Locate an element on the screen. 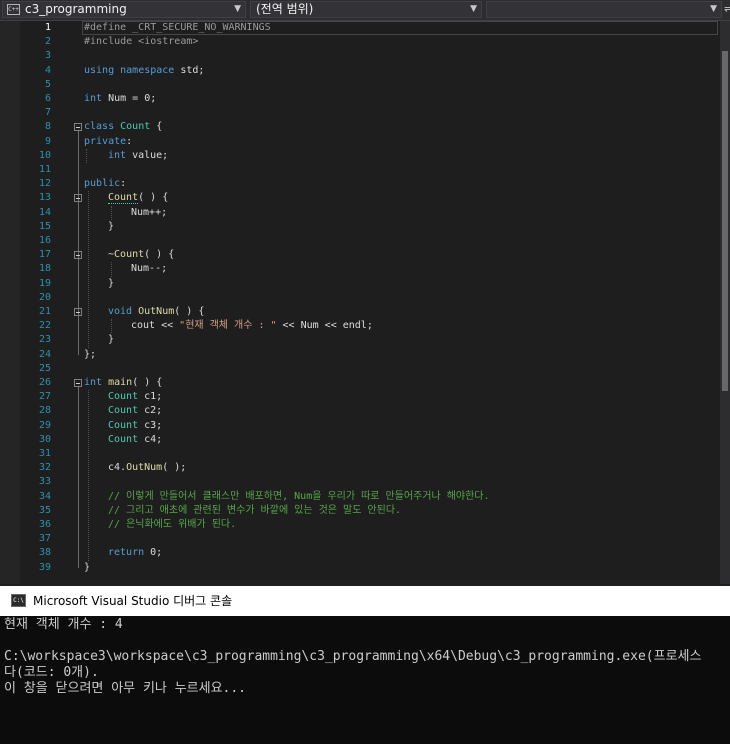 This screenshot has width=730, height=744. line-number: 17 is located at coordinates (44, 255).